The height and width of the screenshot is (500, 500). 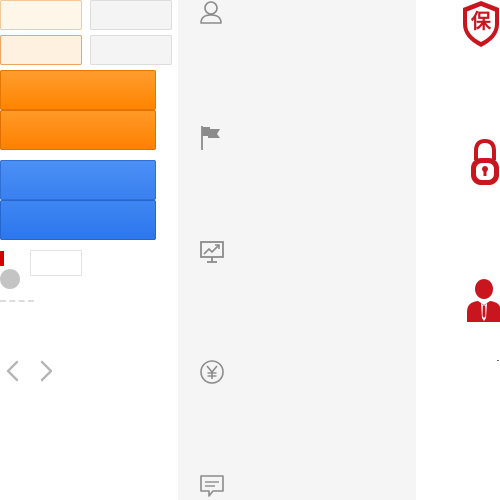 I want to click on user-tie-icon, so click(x=483, y=300).